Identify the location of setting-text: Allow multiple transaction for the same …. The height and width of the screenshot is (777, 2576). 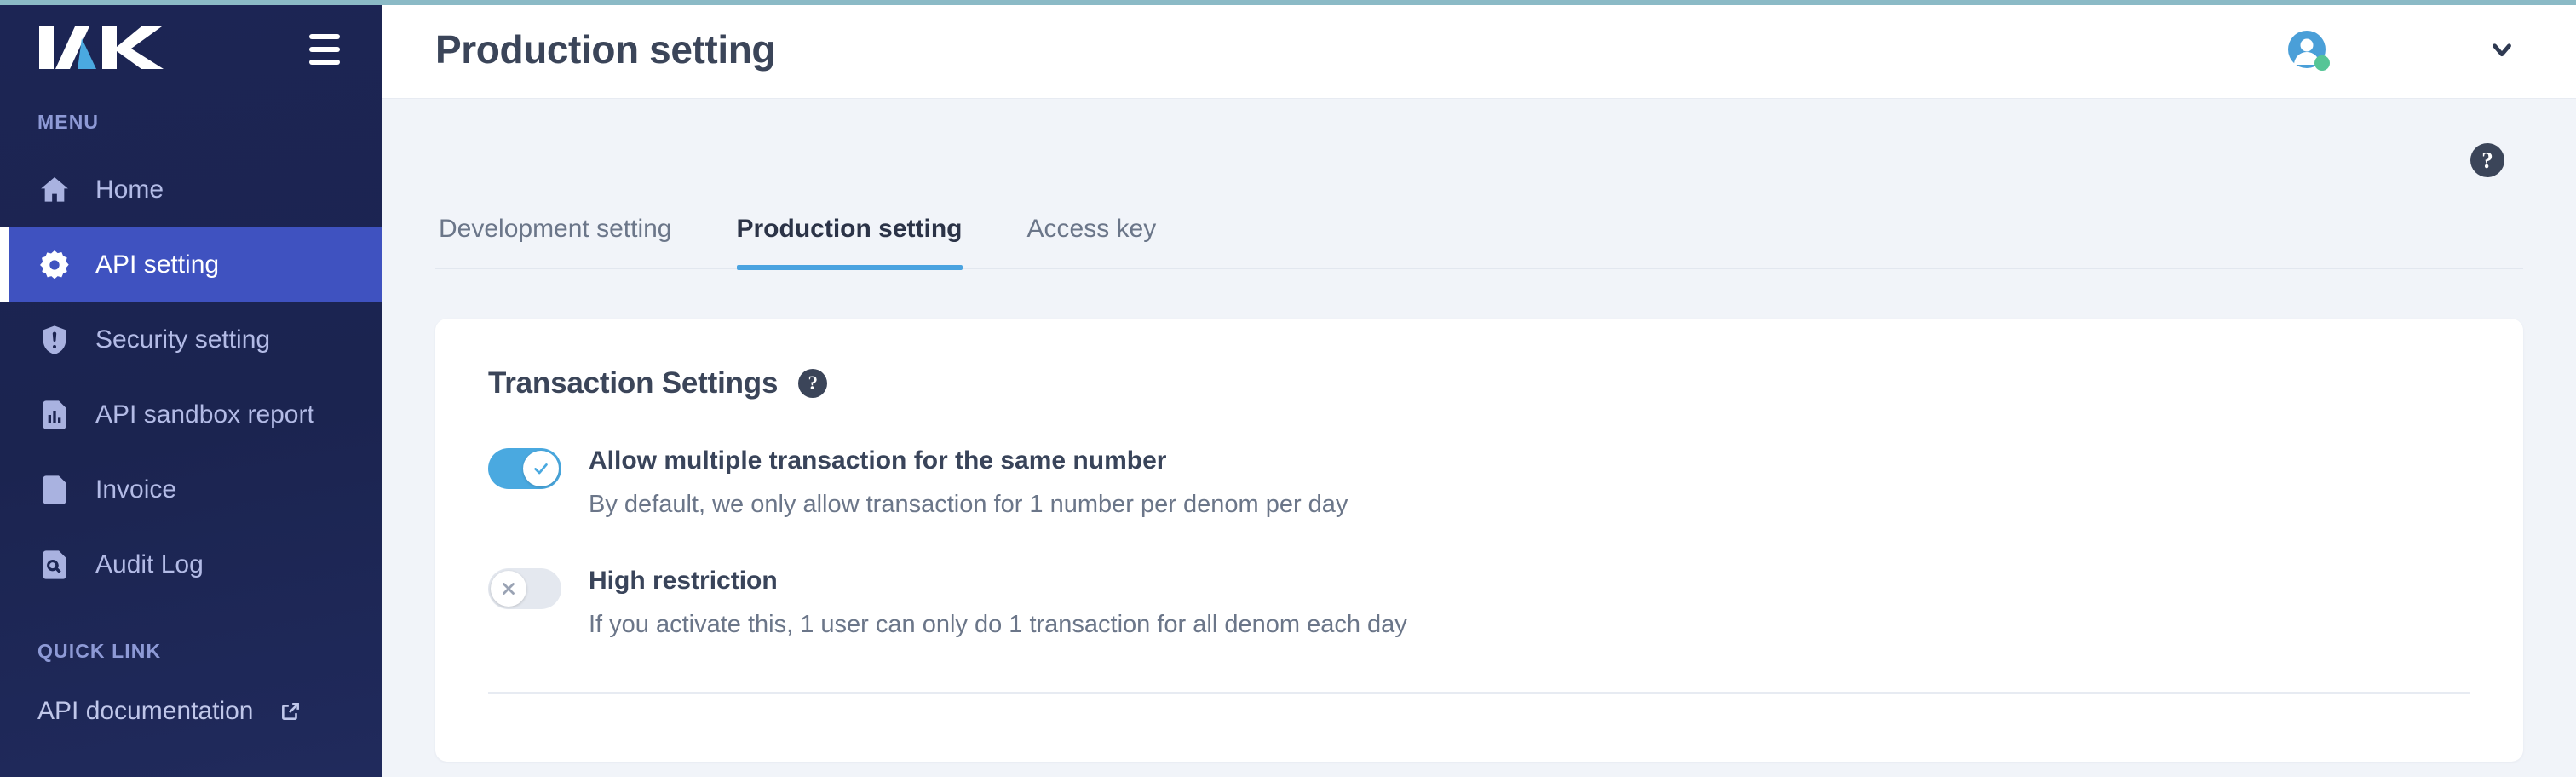
(969, 483).